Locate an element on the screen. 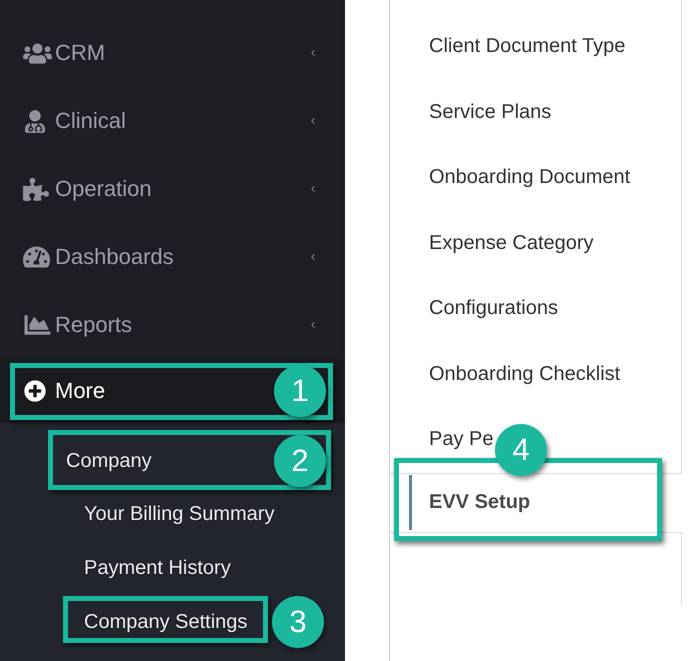 Image resolution: width=688 pixels, height=661 pixels. step-badge: 3 is located at coordinates (298, 622).